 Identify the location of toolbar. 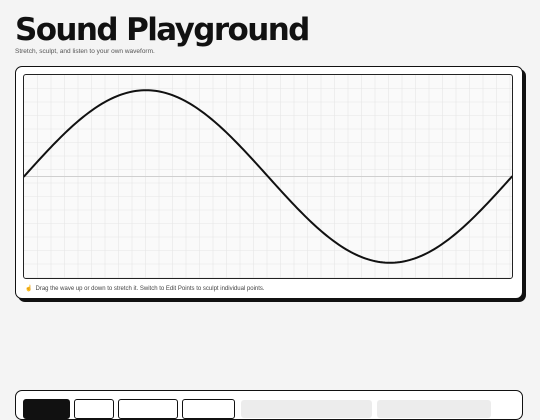
(269, 405).